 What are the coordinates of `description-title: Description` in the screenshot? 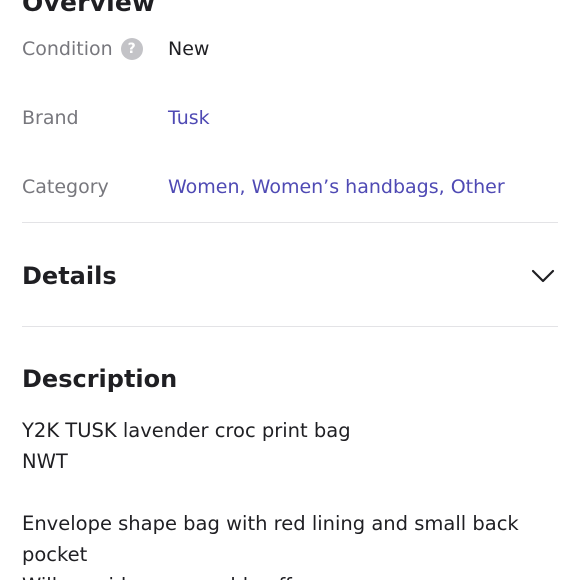 It's located at (100, 379).